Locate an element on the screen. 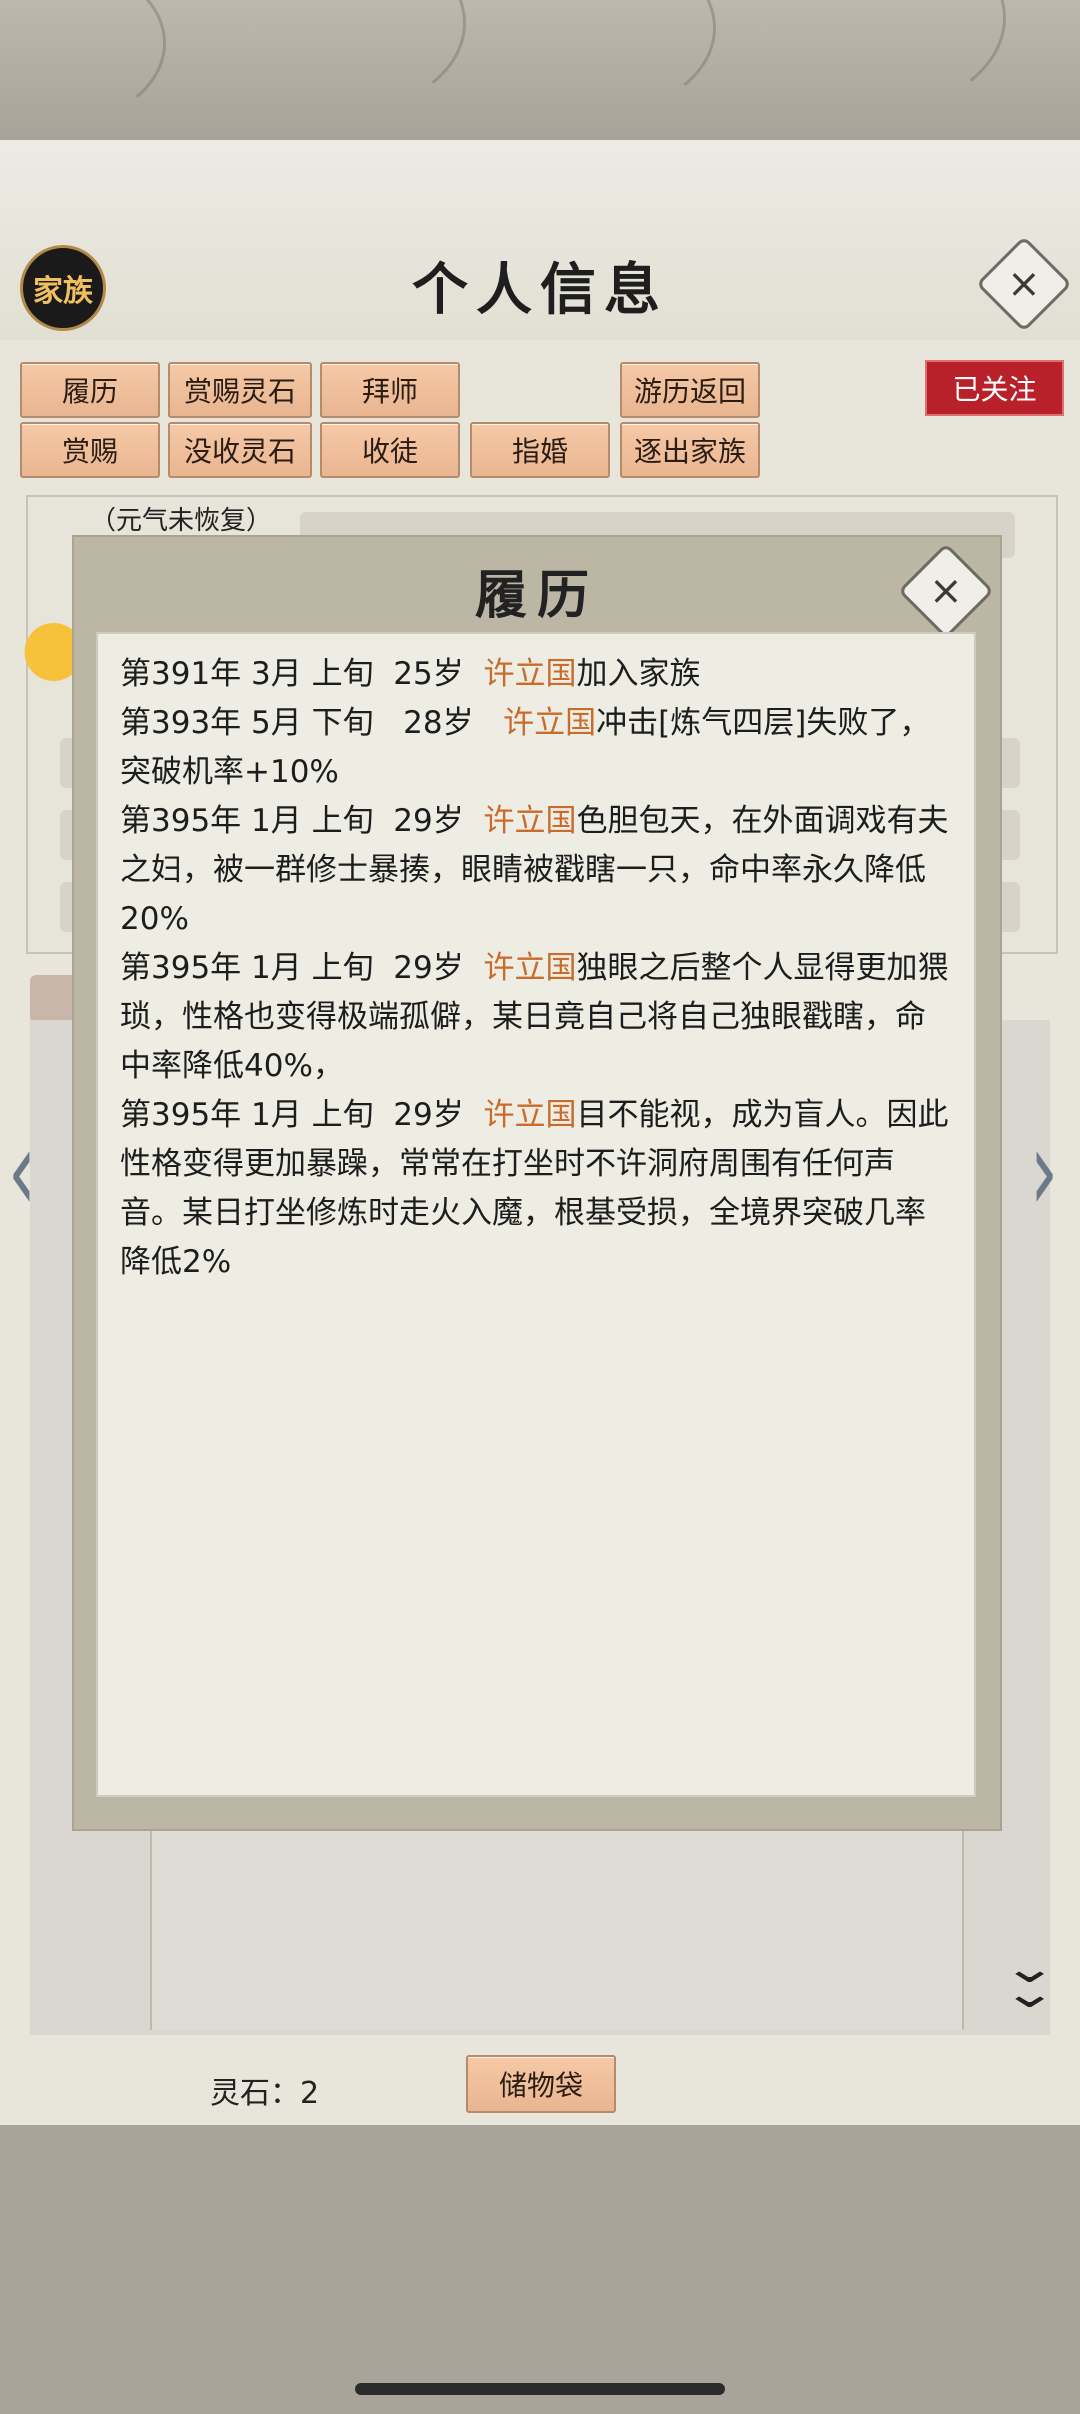 The height and width of the screenshot is (2414, 1080). page-title: 个人信息 is located at coordinates (540, 290).